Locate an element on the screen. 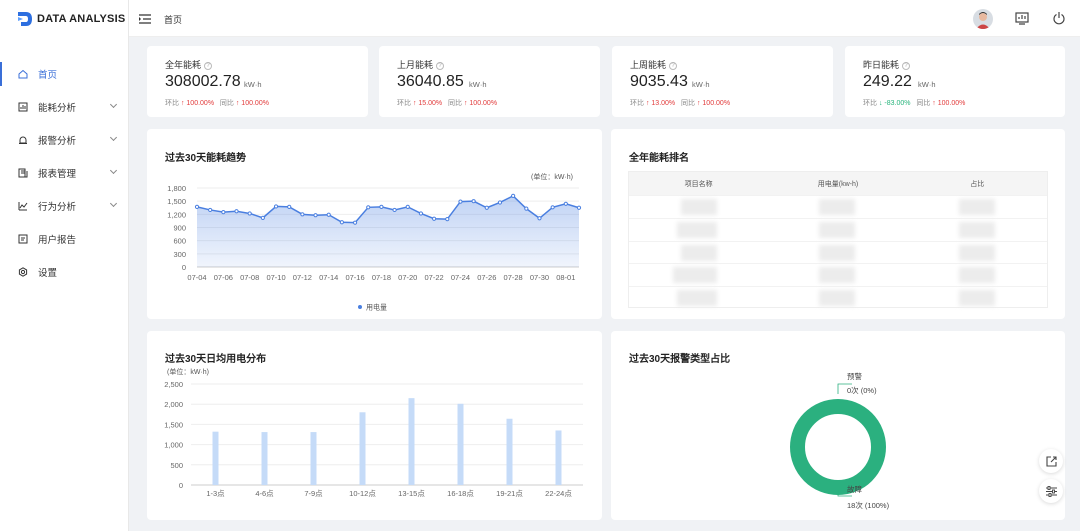 The height and width of the screenshot is (531, 1080). col-ratio: 占比 is located at coordinates (977, 184).